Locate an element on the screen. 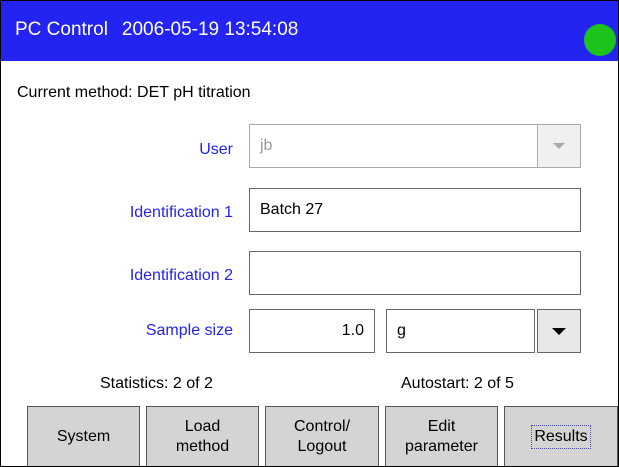 Image resolution: width=619 pixels, height=467 pixels. sample-size-label: Sample size is located at coordinates (189, 330).